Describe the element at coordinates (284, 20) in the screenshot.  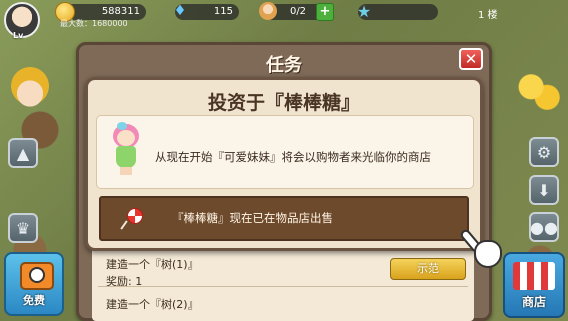
I see `top-hud: Lv 588311 最大数：1680000 115 ♦ 0/2 + ★ 1 楼` at that location.